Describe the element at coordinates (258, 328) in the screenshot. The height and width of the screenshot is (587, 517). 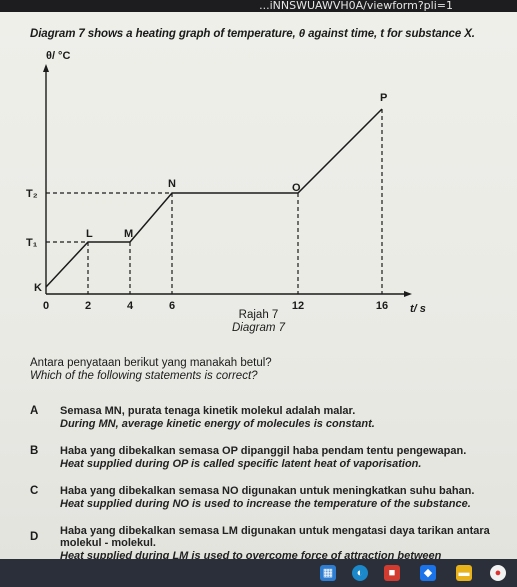
I see `diagram-caption-english: Diagram 7` at that location.